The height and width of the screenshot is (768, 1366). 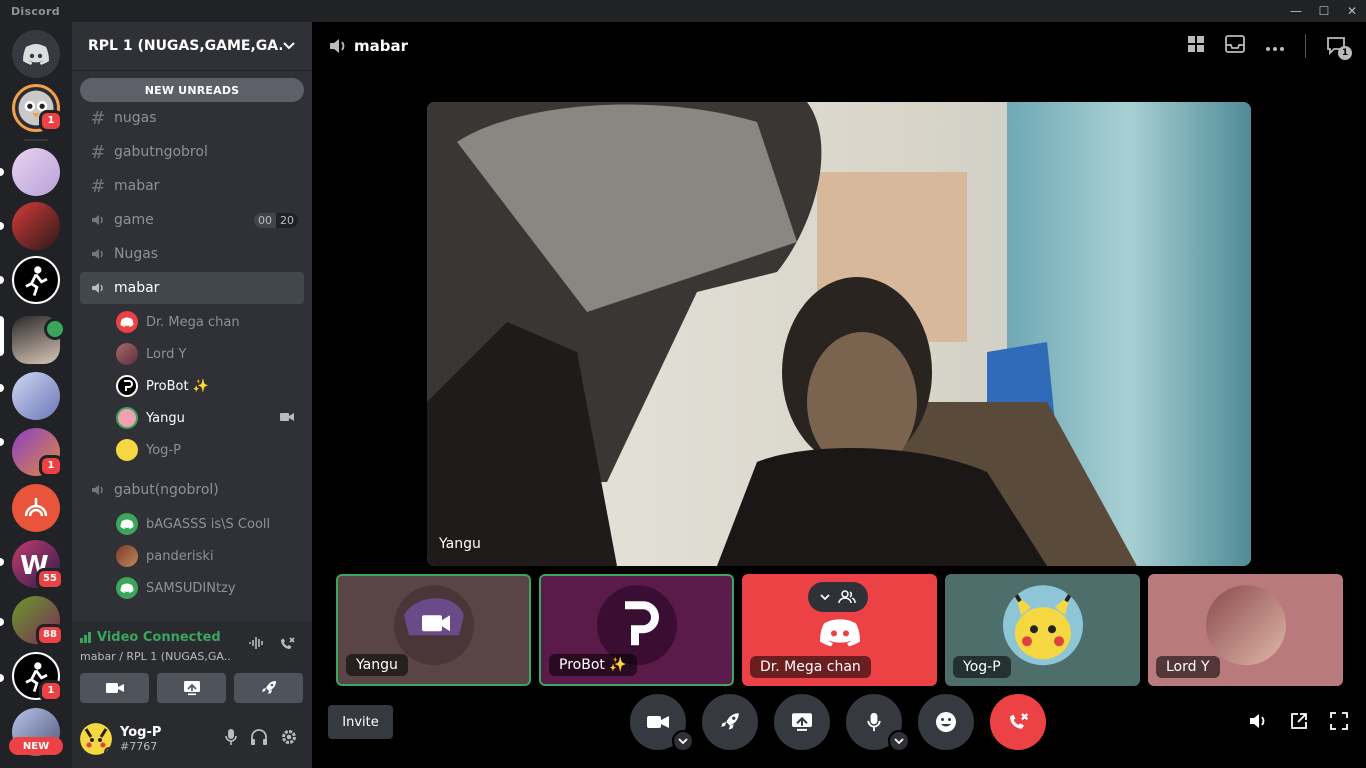 What do you see at coordinates (210, 386) in the screenshot?
I see `voice-user: ProBot ✨` at bounding box center [210, 386].